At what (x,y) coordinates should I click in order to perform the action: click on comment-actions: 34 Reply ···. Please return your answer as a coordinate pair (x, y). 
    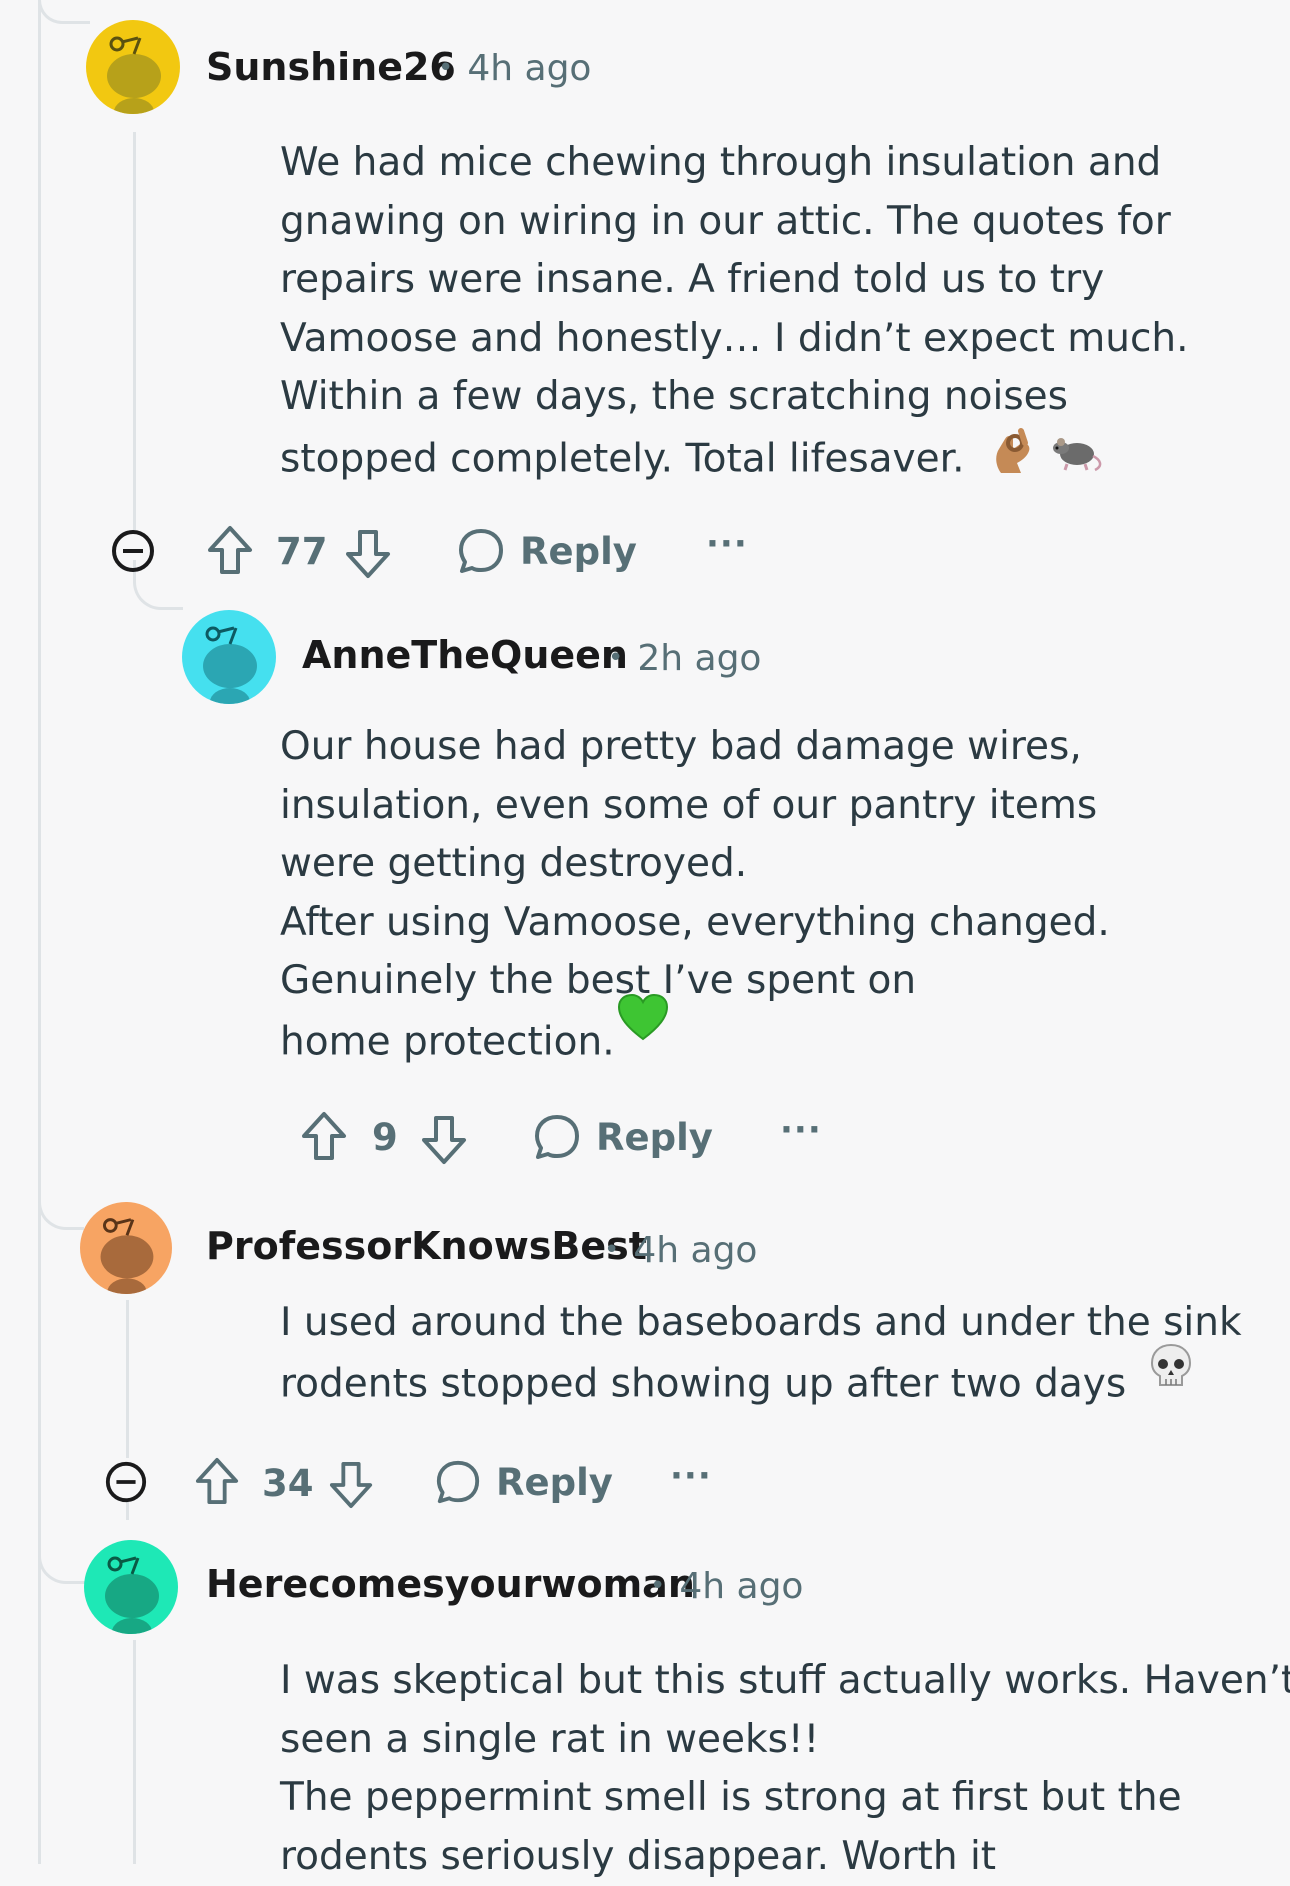
    Looking at the image, I should click on (414, 1482).